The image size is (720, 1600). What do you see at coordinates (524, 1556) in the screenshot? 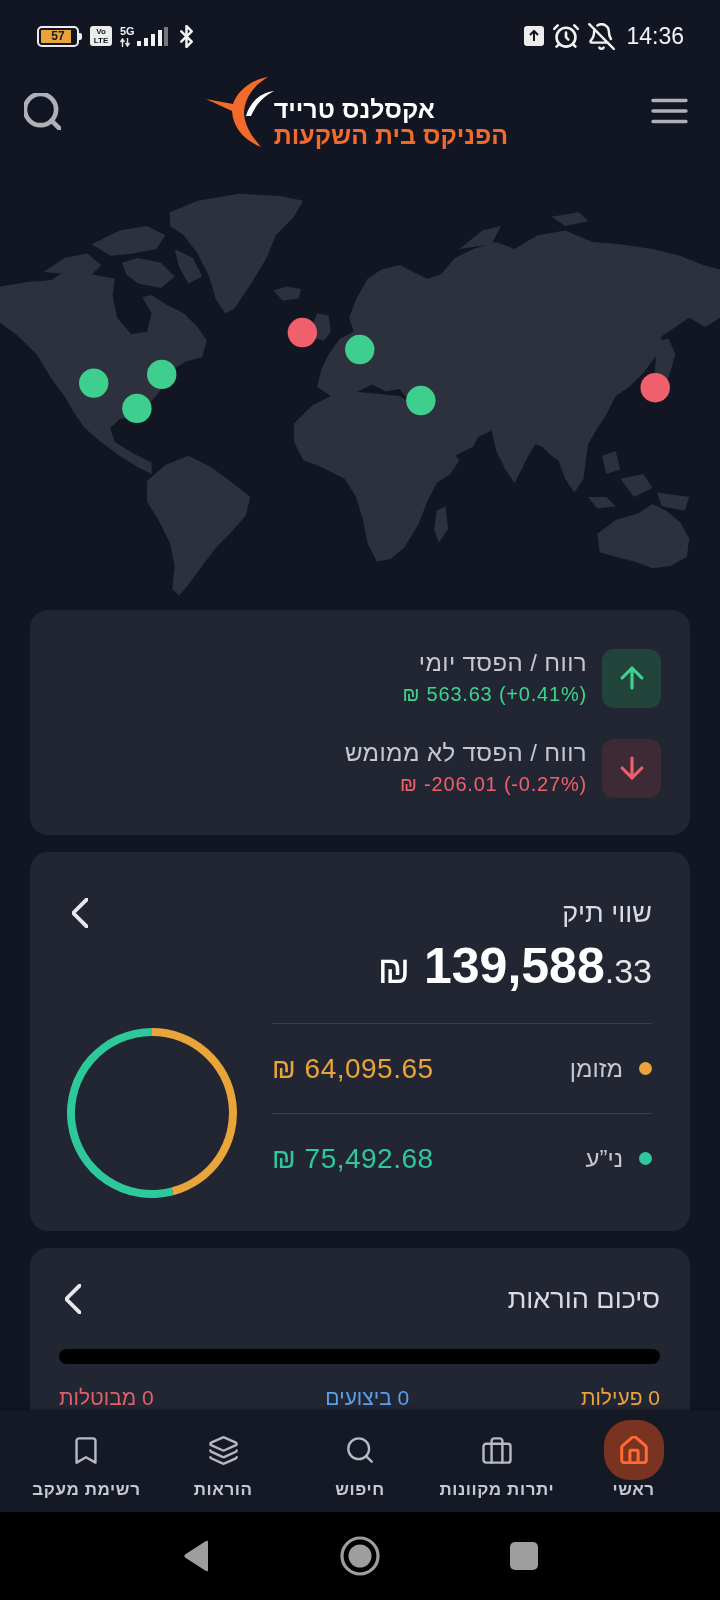
I see `recents-icon` at bounding box center [524, 1556].